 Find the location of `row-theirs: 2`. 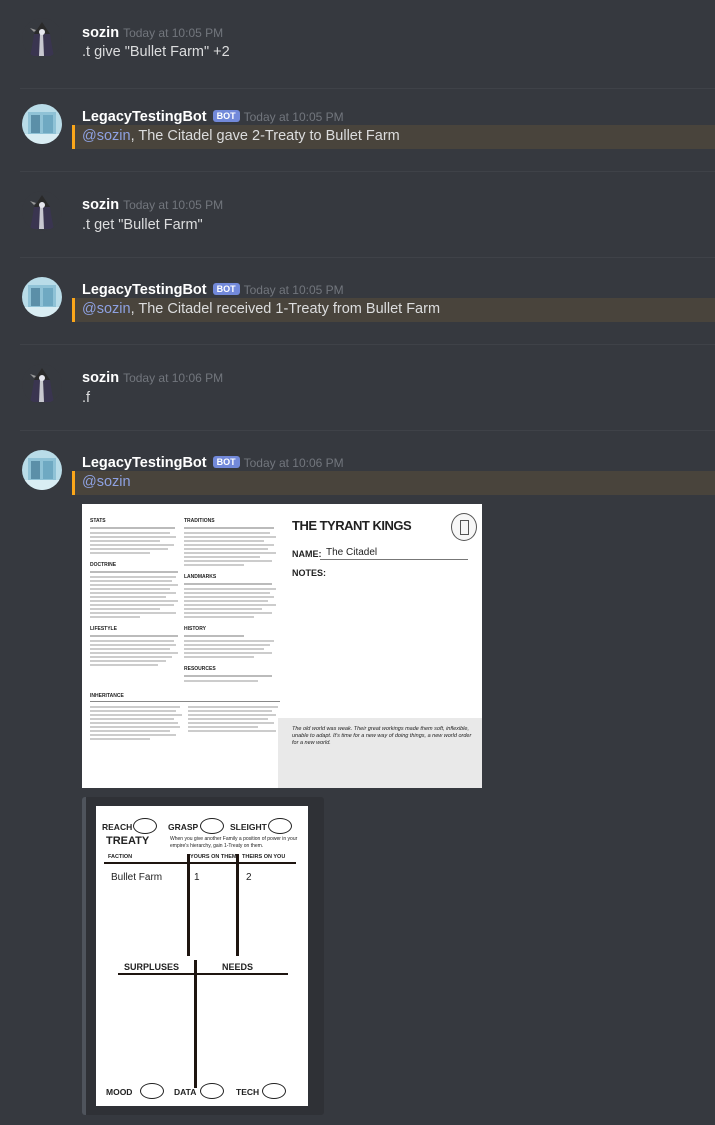

row-theirs: 2 is located at coordinates (249, 877).